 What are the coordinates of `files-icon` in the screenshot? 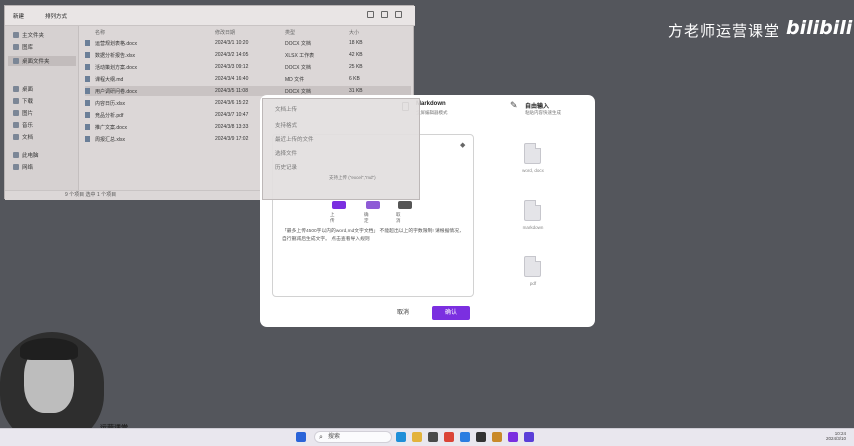 It's located at (417, 437).